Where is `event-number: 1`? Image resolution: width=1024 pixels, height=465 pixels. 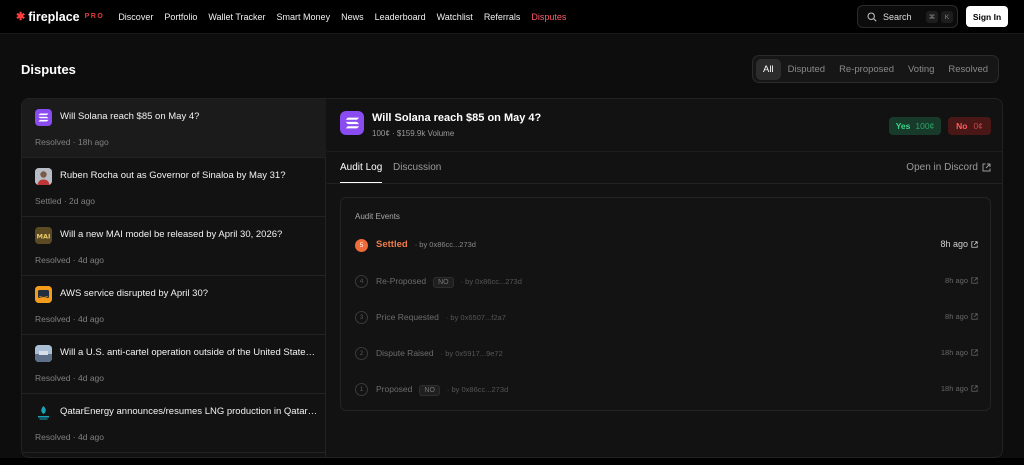 event-number: 1 is located at coordinates (361, 389).